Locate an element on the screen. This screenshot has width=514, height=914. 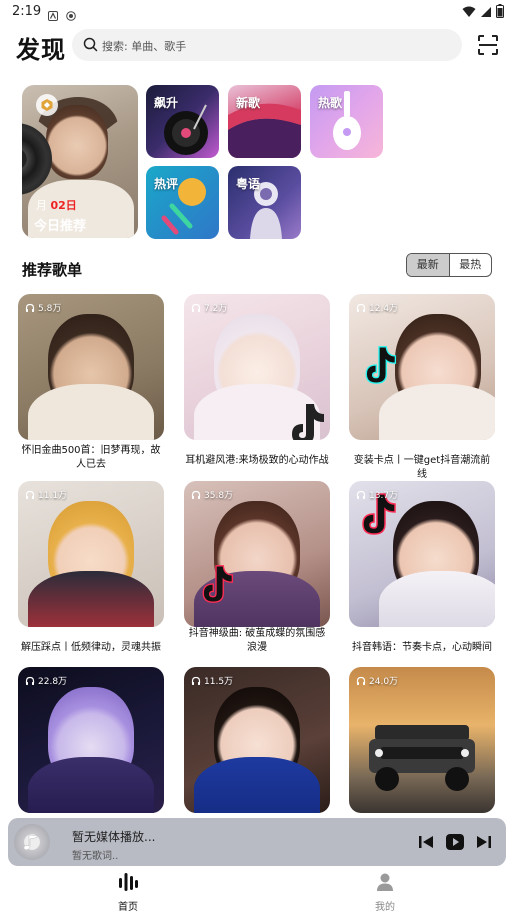
page-title: 发现 is located at coordinates (41, 50).